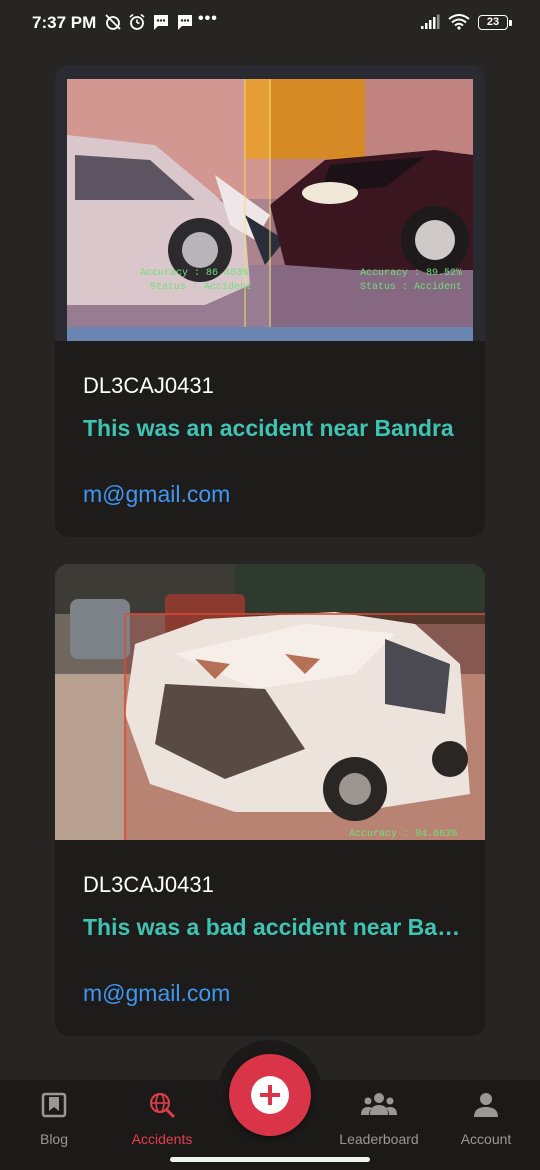 Image resolution: width=540 pixels, height=1170 pixels. I want to click on signal-icon, so click(430, 21).